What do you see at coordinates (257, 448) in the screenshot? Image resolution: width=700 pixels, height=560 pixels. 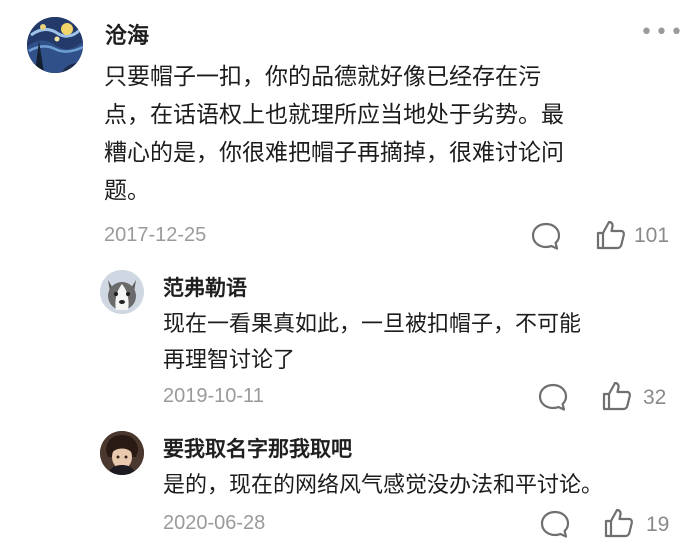 I see `comment-username: 要我取名字那我取吧` at bounding box center [257, 448].